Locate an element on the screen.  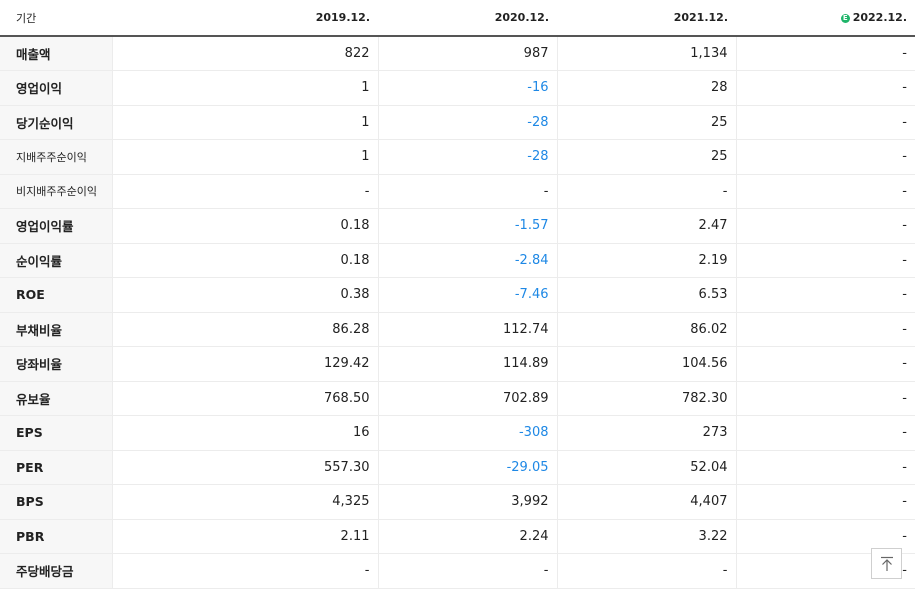
table-cell: 2.19 is located at coordinates (646, 260).